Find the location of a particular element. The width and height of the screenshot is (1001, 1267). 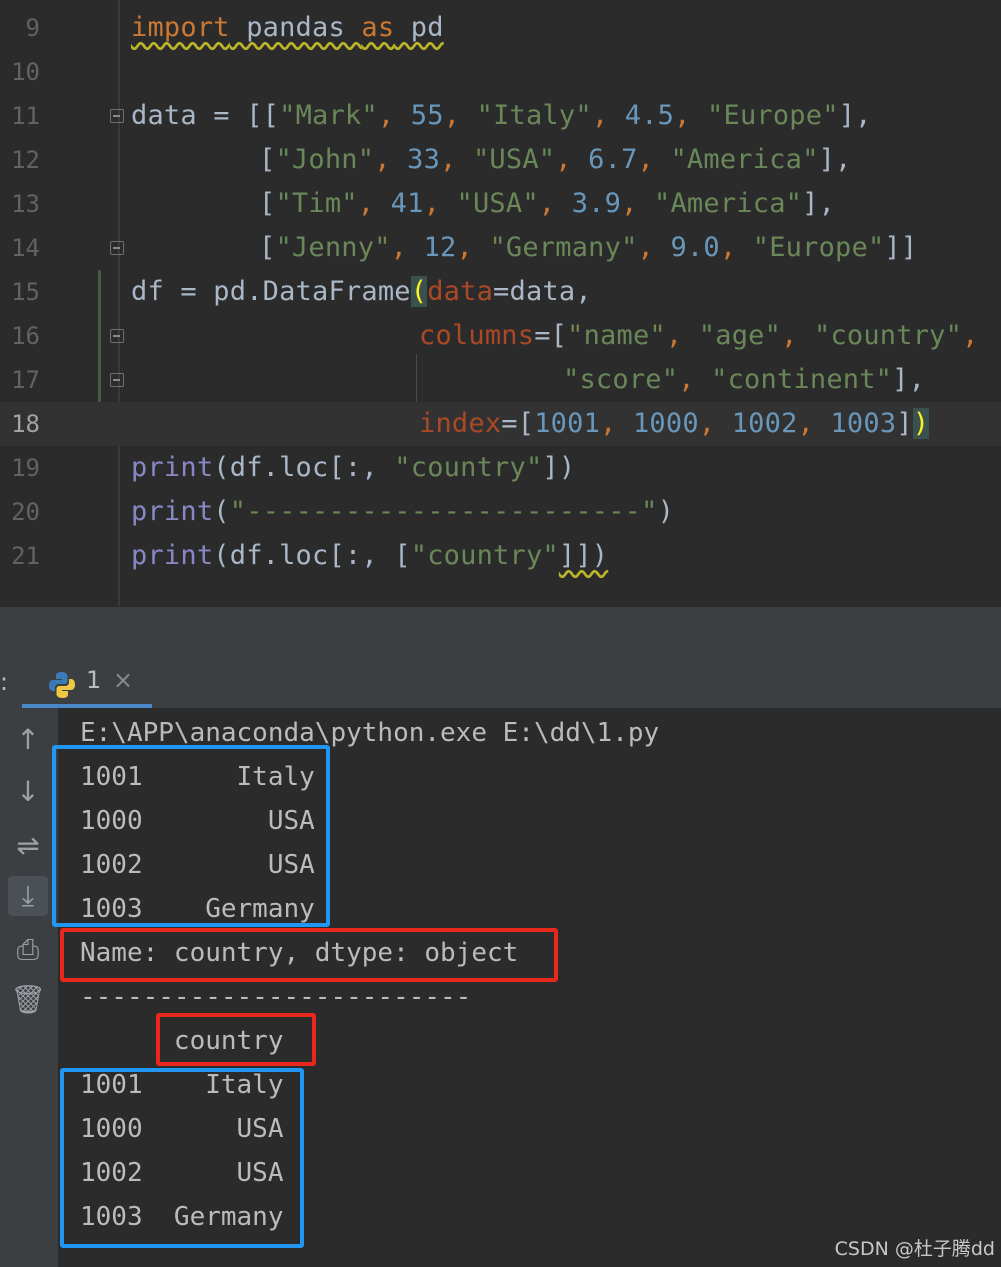

line-number: 17 is located at coordinates (25, 380).